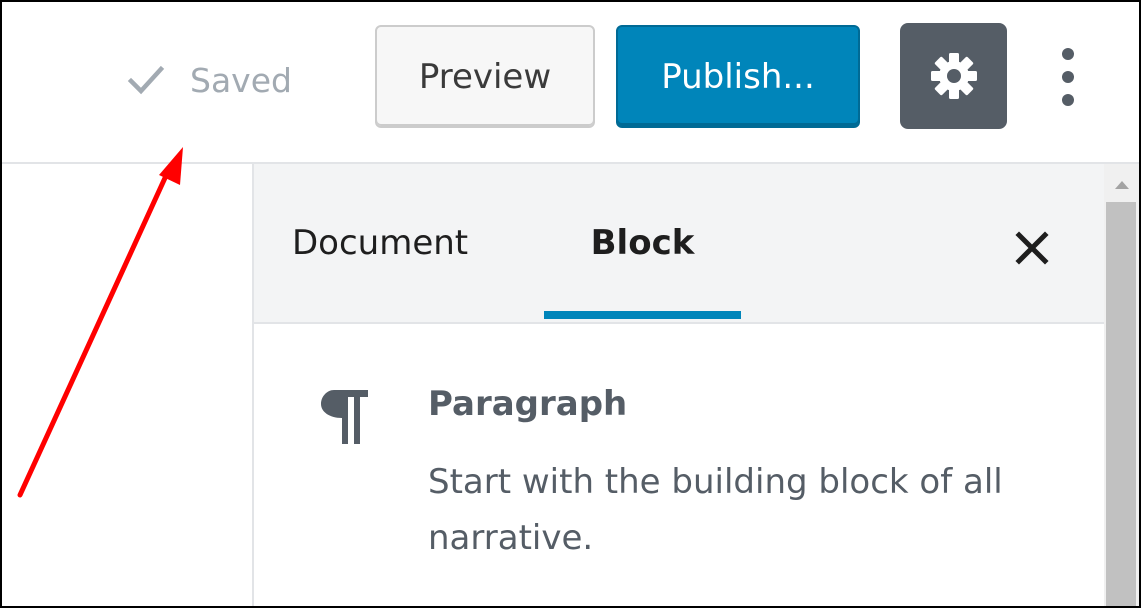 This screenshot has width=1141, height=608. I want to click on tab-block: Block, so click(642, 243).